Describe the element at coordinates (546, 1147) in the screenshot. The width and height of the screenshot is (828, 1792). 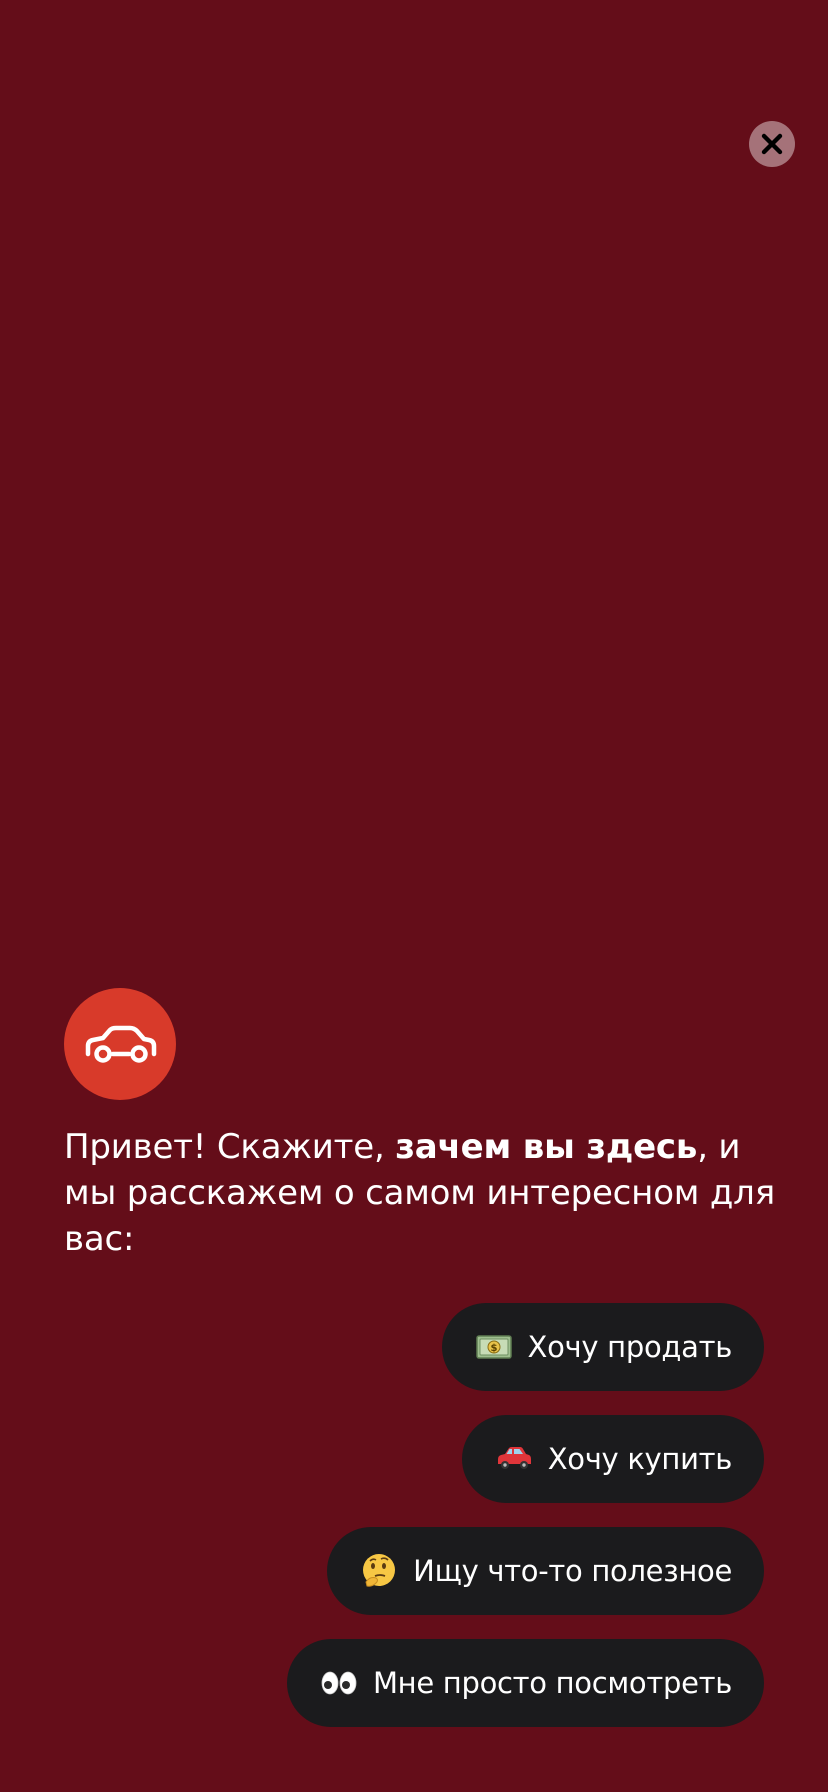
I see `greeting-bold: зачем вы здесь` at that location.